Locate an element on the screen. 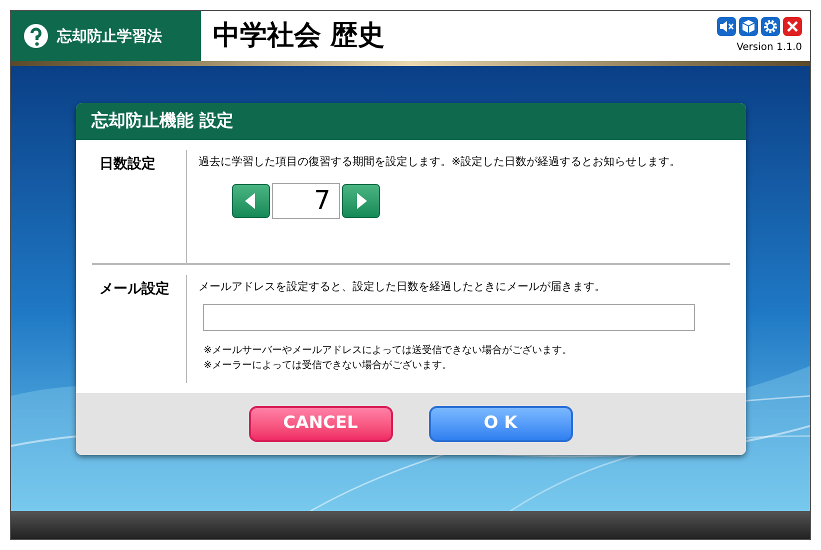  cube-icon is located at coordinates (748, 26).